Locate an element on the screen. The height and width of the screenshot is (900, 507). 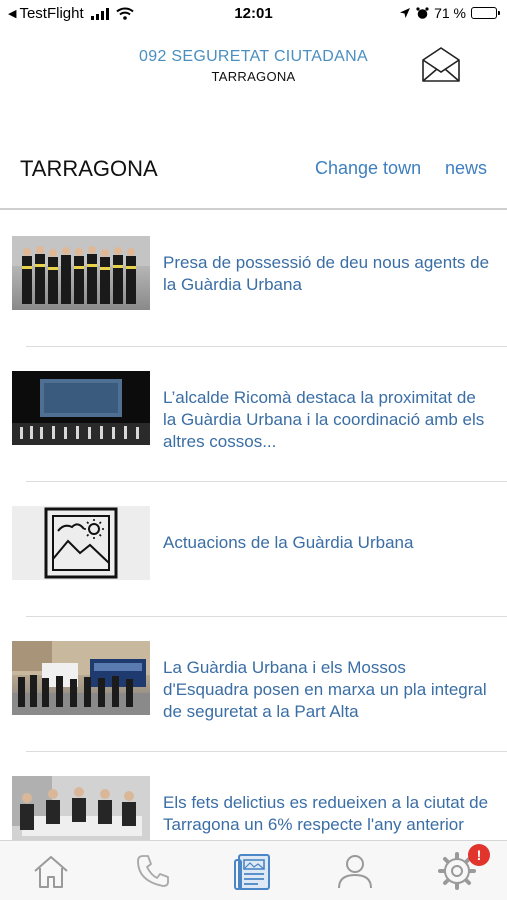
town-bar: TARRAGONA Change town news is located at coordinates (253, 175).